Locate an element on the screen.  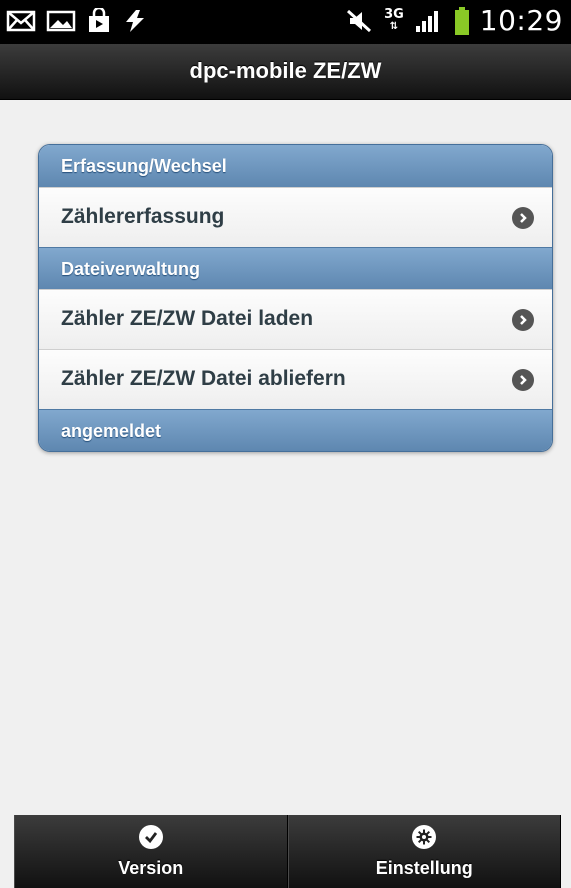
app-header: dpc-mobile ZE/ZW is located at coordinates (285, 72).